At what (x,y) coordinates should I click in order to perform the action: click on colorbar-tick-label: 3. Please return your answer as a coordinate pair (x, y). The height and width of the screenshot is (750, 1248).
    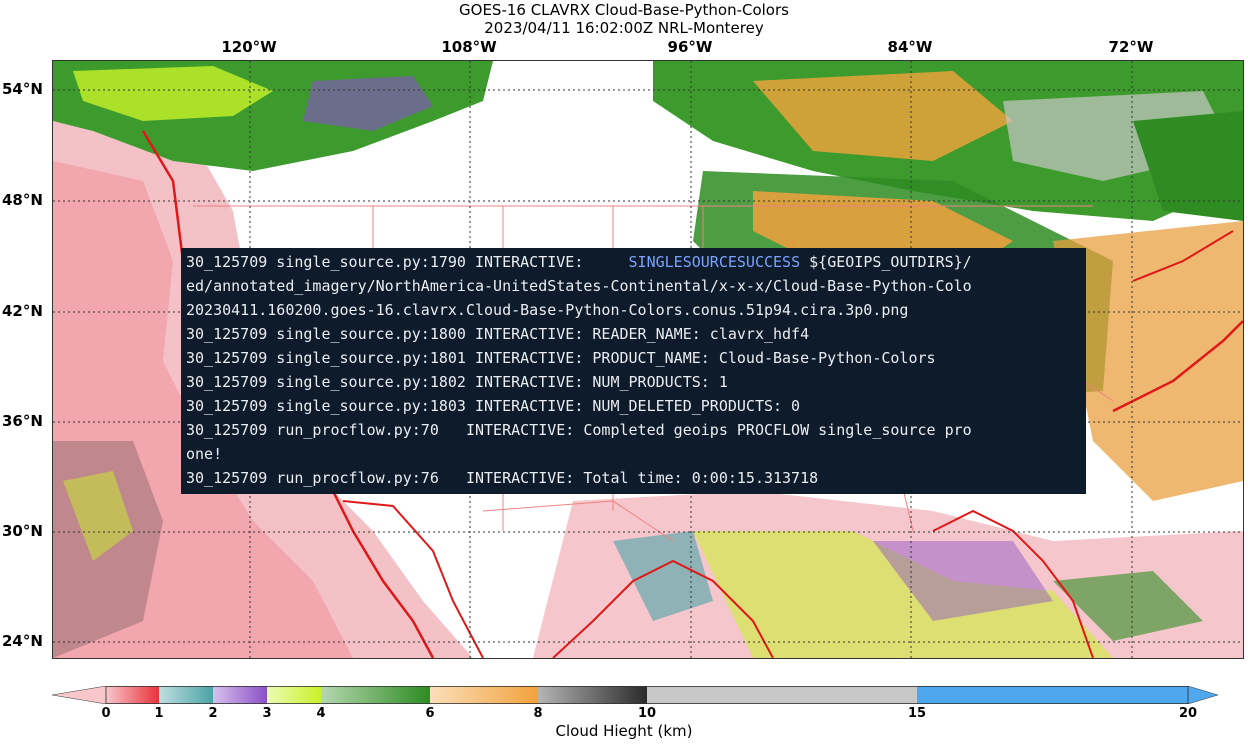
    Looking at the image, I should click on (267, 713).